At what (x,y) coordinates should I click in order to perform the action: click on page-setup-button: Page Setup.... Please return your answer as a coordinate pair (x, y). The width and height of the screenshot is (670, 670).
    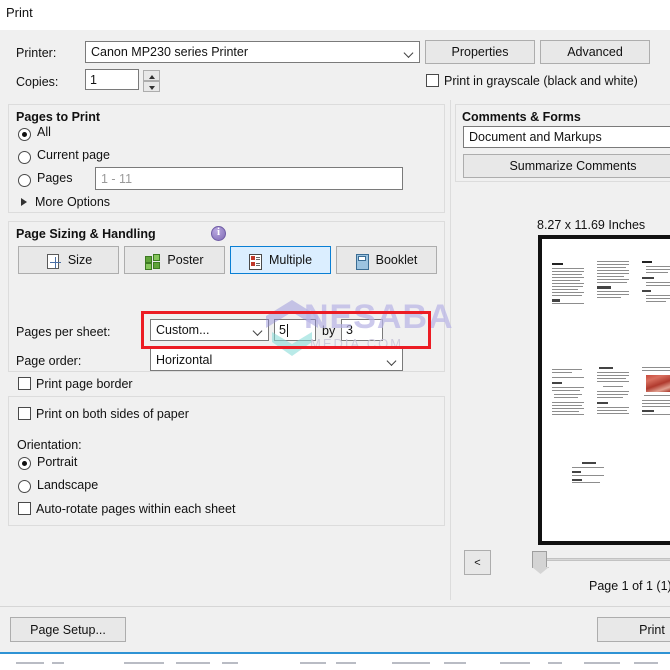
    Looking at the image, I should click on (68, 629).